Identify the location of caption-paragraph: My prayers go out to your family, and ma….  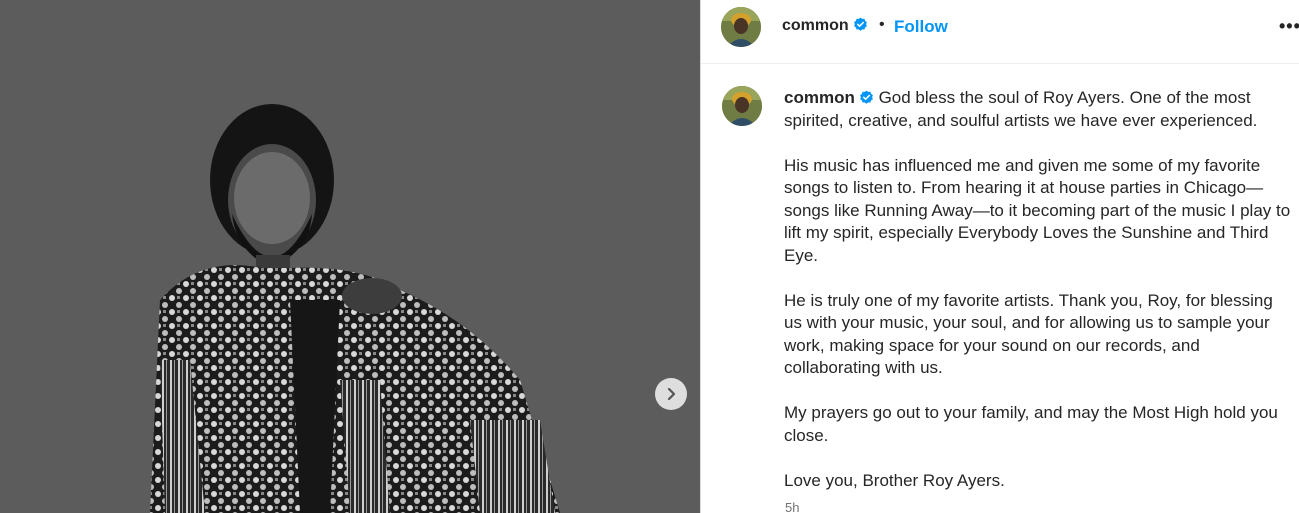
(1031, 424).